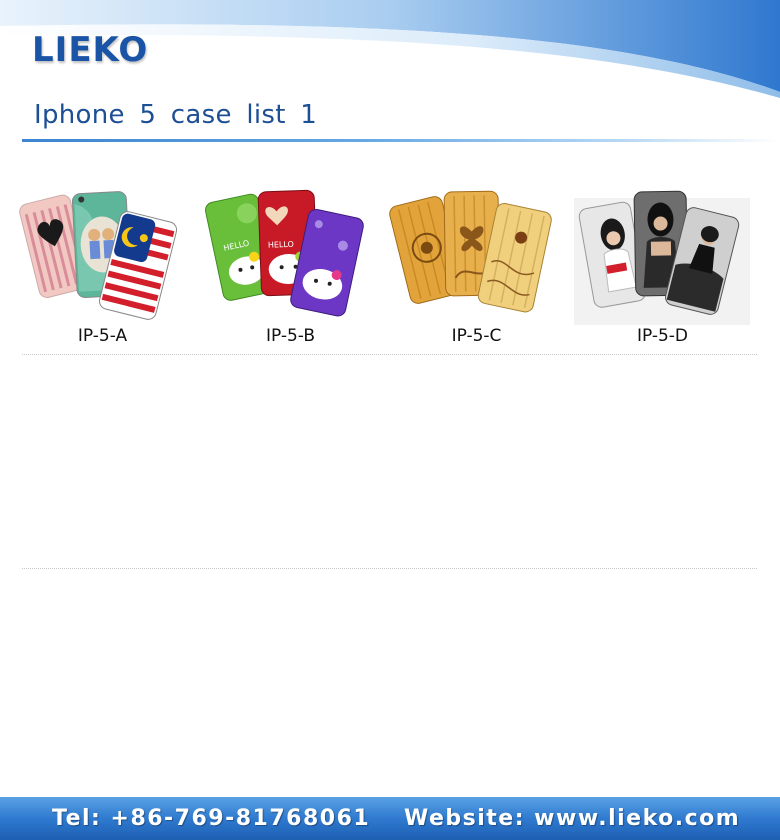  Describe the element at coordinates (281, 245) in the screenshot. I see `svg-text: HELLO` at that location.